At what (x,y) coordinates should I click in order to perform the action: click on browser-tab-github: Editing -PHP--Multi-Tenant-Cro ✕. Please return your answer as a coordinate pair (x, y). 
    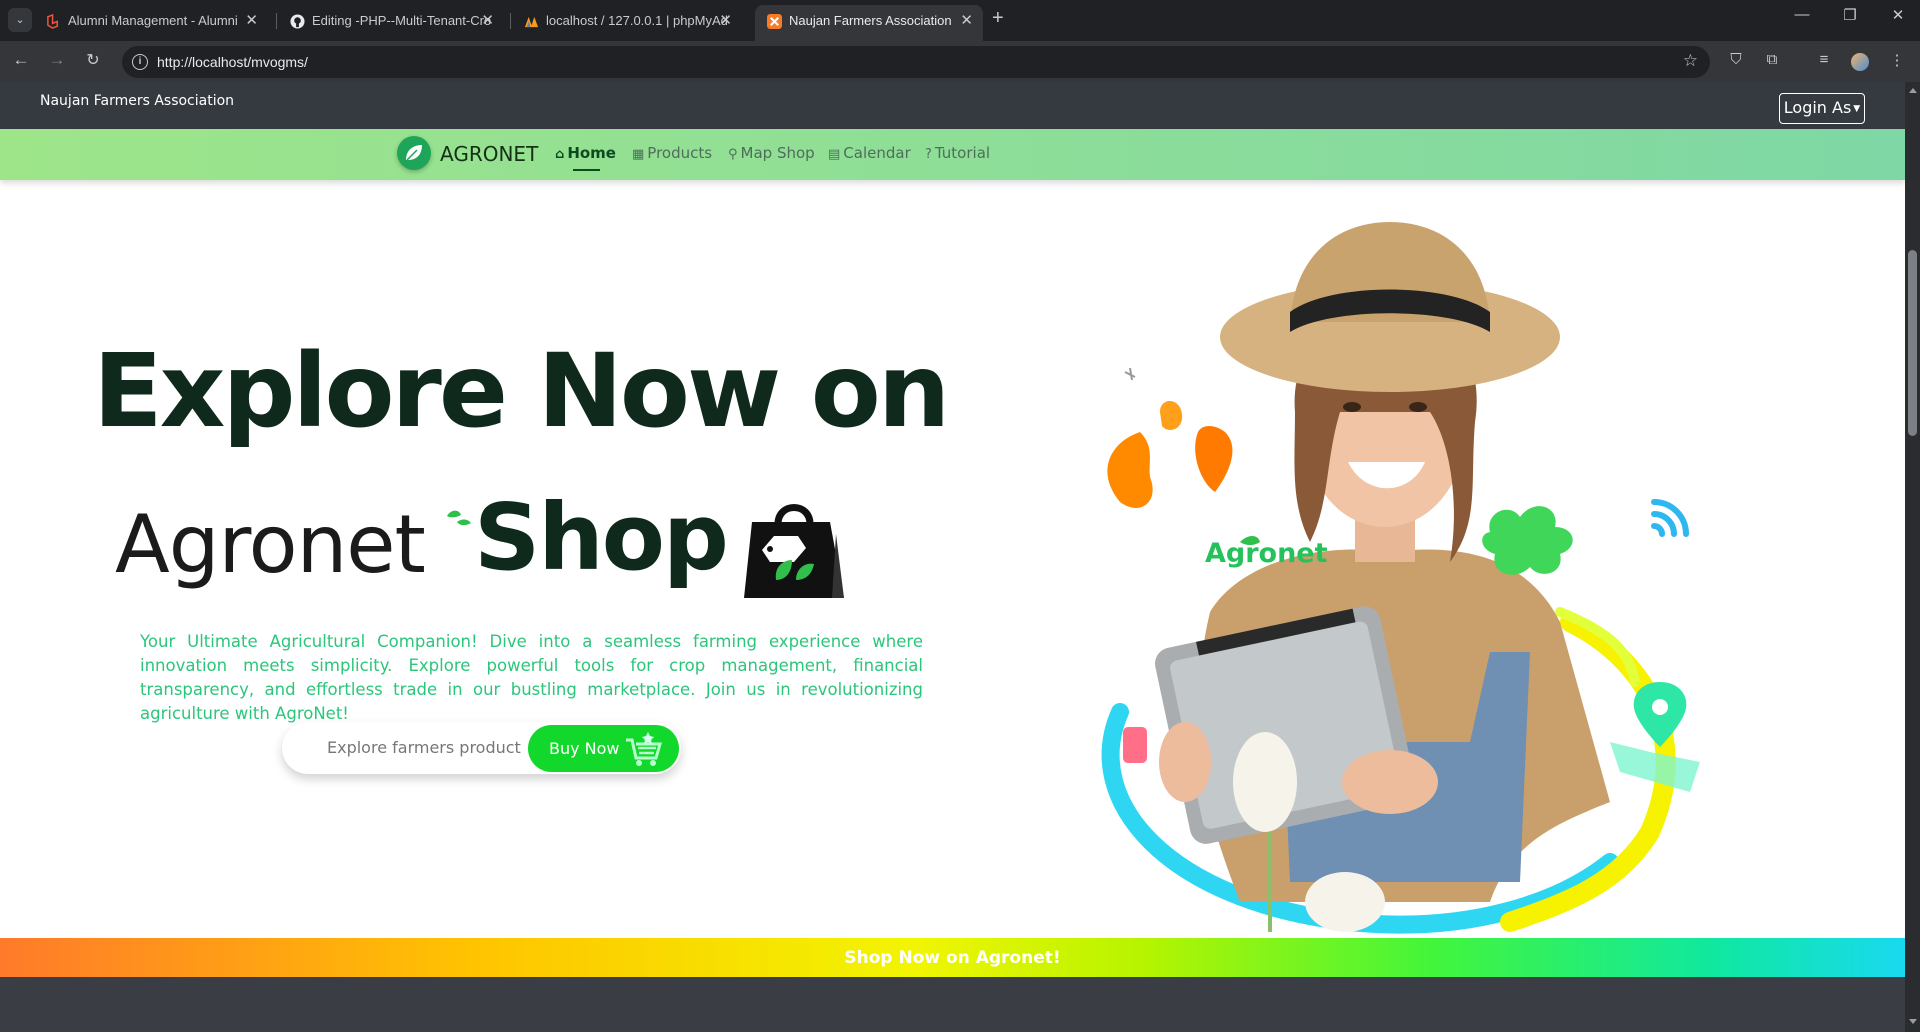
    Looking at the image, I should click on (391, 21).